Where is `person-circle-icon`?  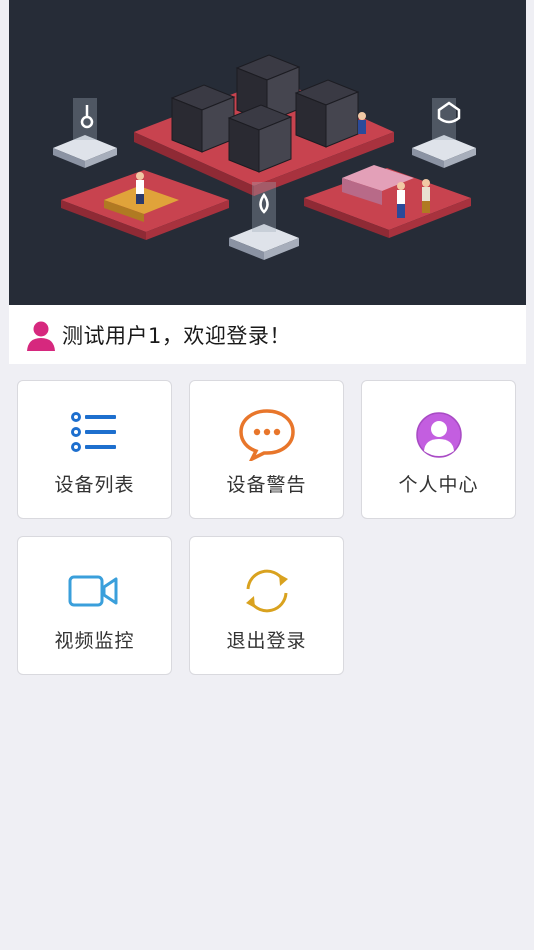
person-circle-icon is located at coordinates (438, 435).